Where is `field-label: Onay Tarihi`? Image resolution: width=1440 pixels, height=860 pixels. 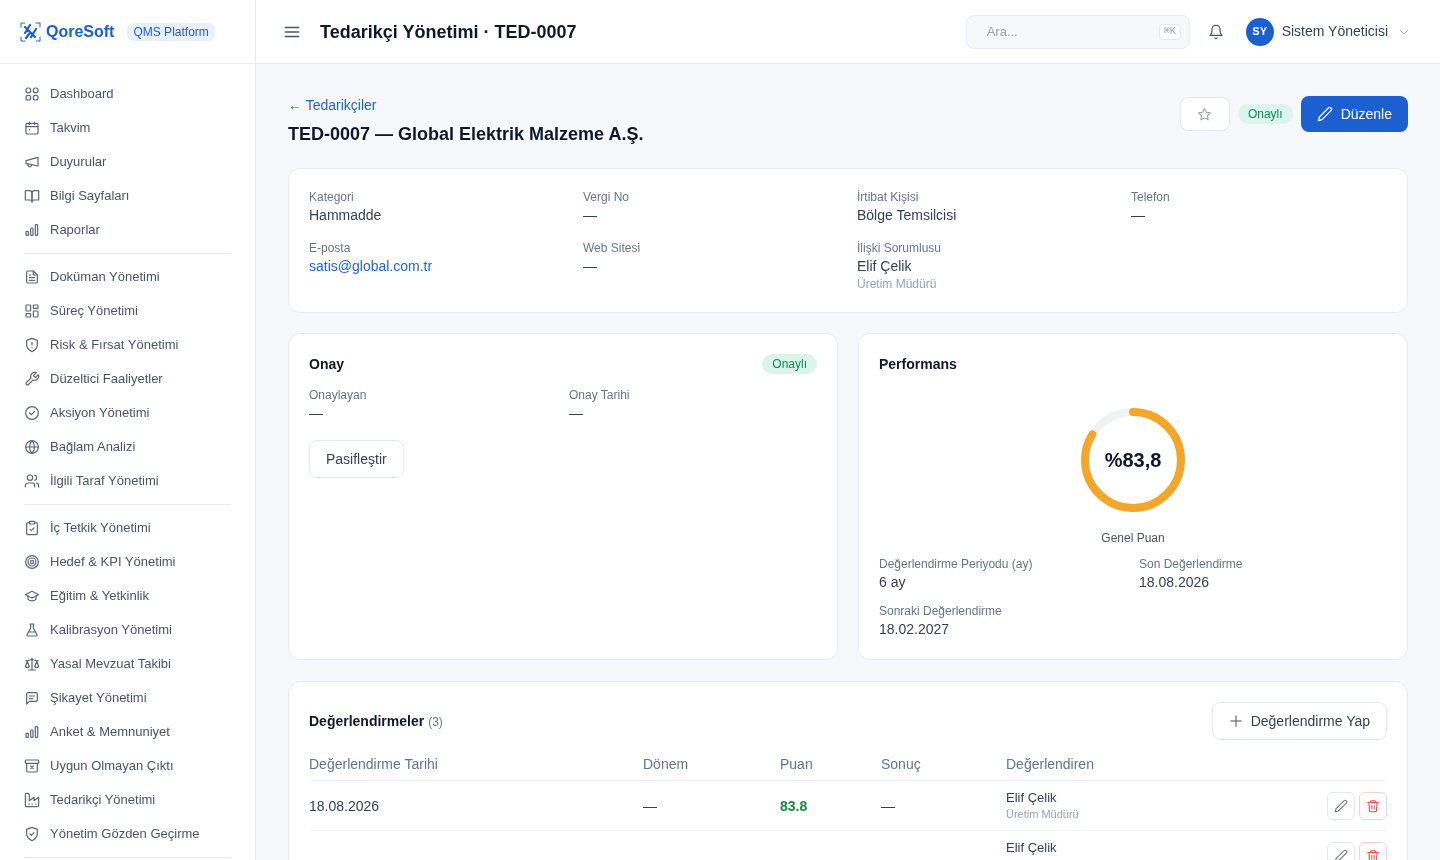 field-label: Onay Tarihi is located at coordinates (599, 395).